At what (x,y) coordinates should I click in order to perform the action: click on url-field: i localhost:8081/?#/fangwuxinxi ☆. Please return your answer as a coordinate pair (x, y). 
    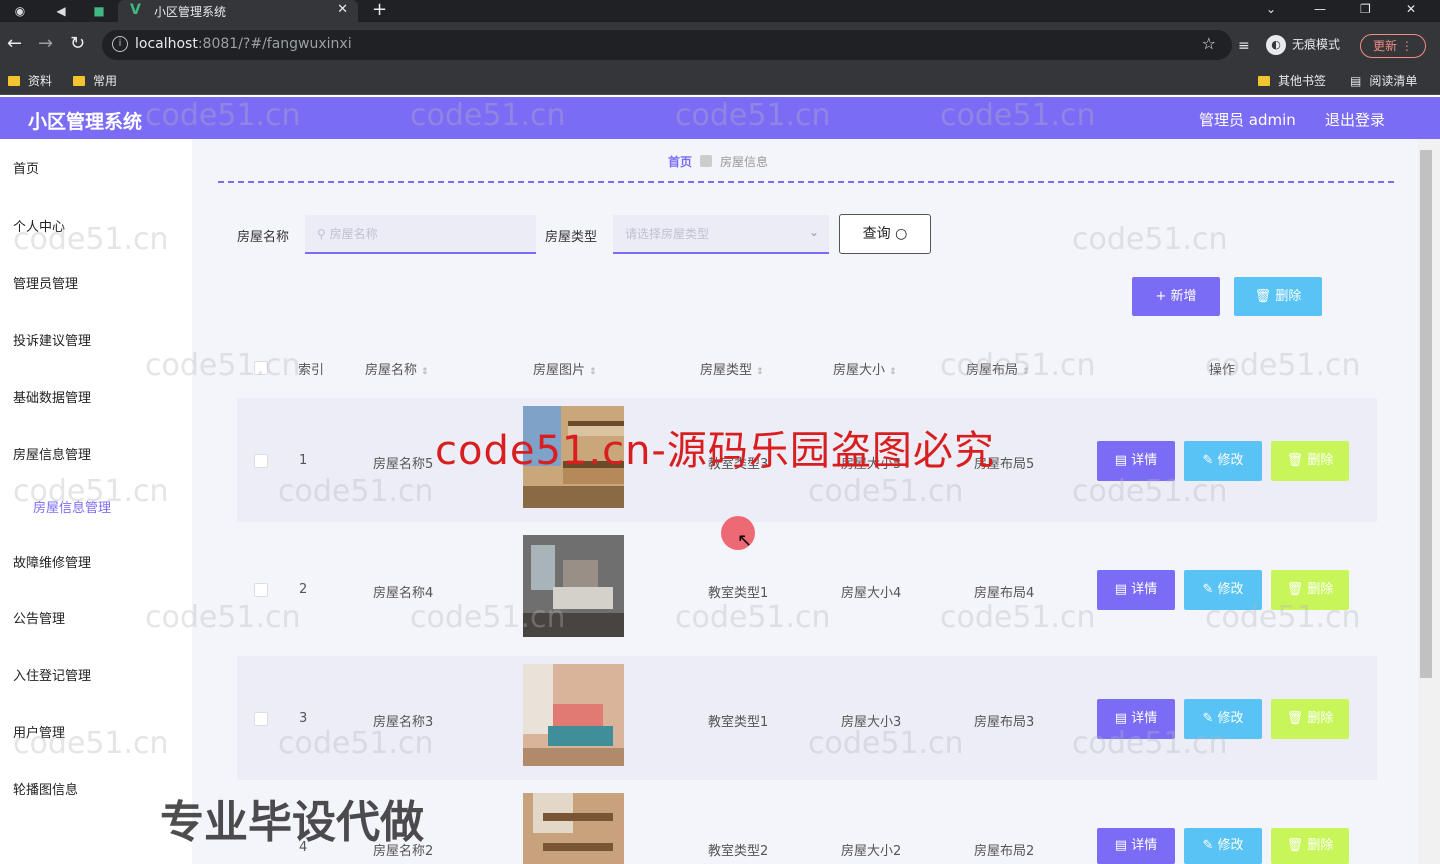
    Looking at the image, I should click on (667, 45).